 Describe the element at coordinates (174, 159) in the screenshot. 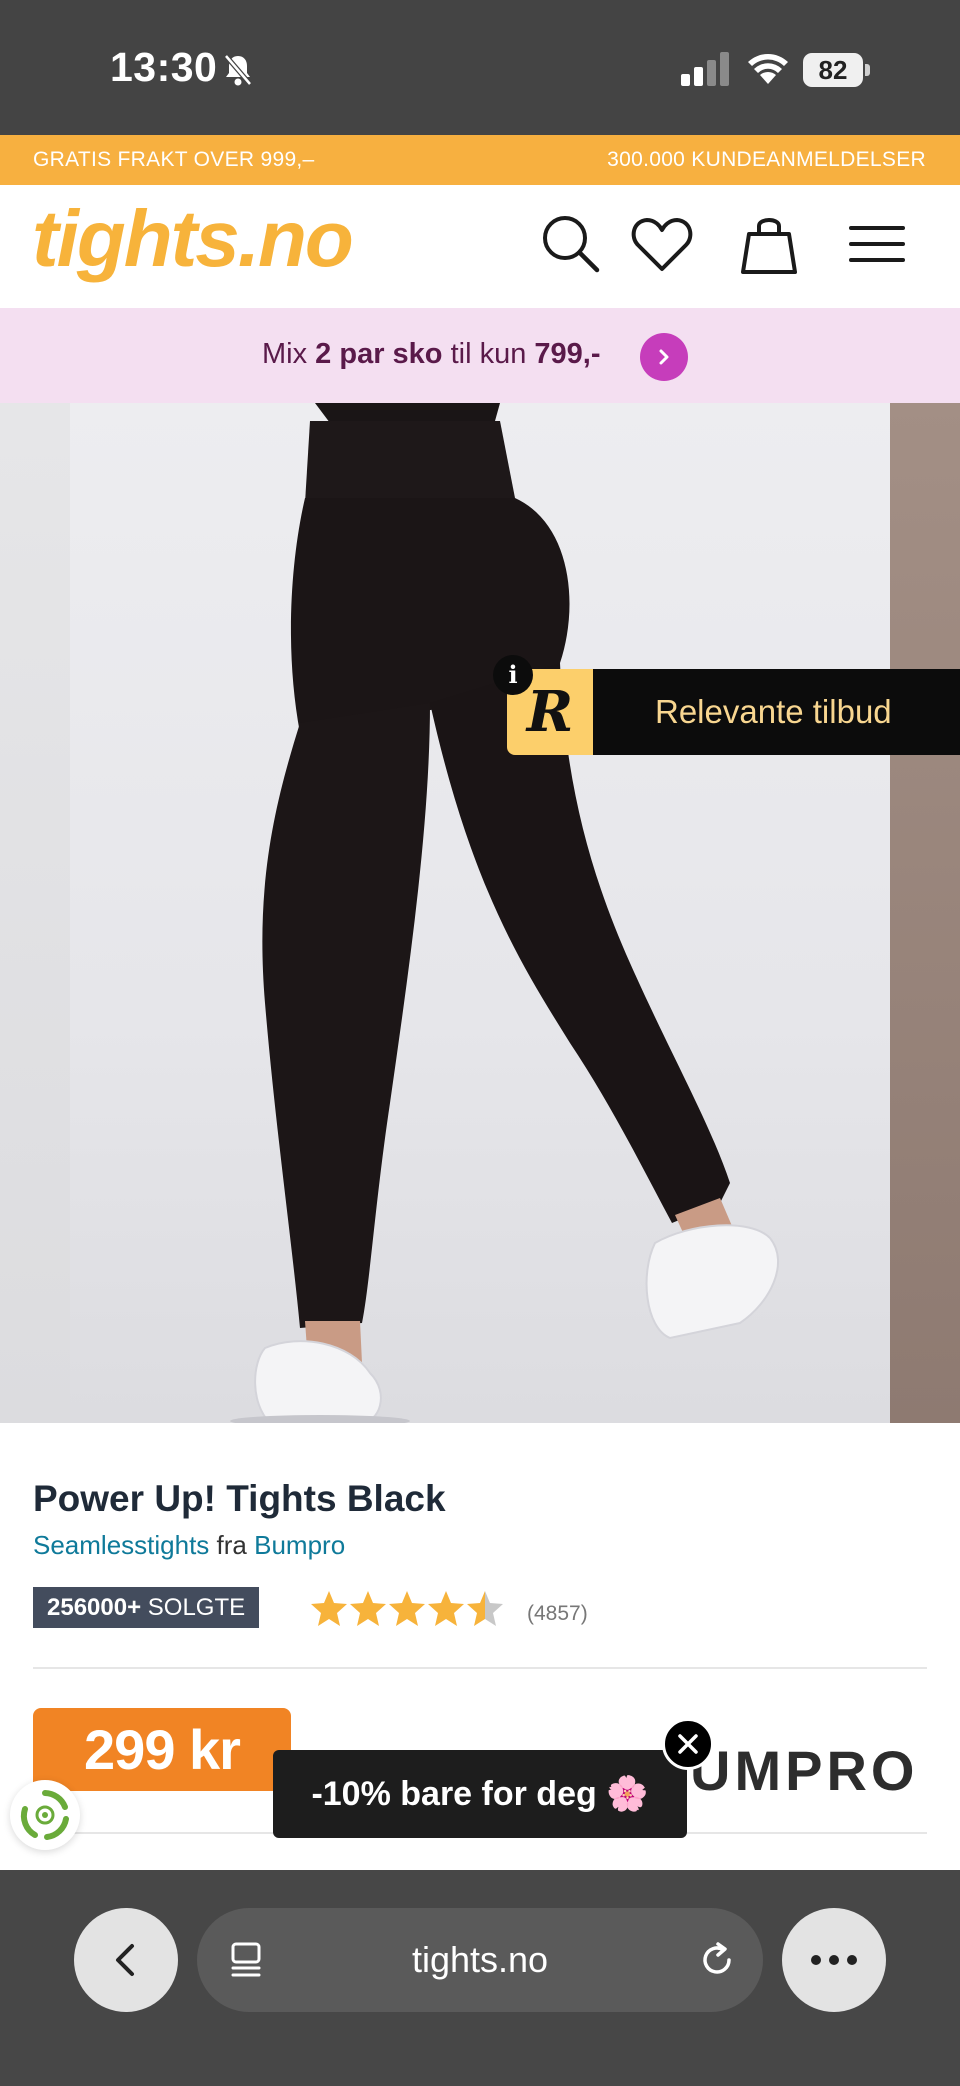

I see `free-shipping-text: GRATIS FRAKT OVER 999,–` at that location.